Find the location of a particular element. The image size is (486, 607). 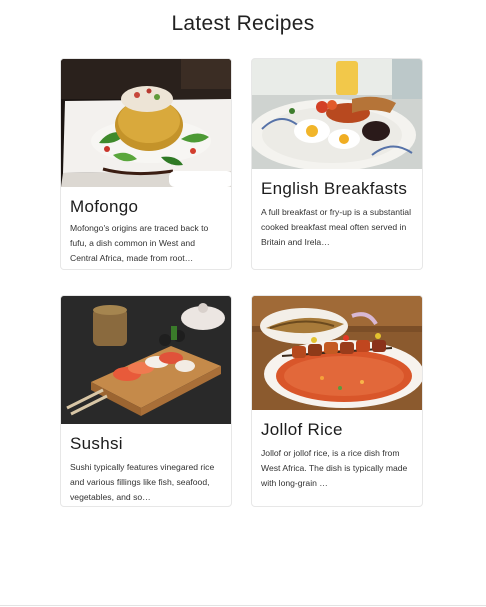

recipe-image-jollof-rice is located at coordinates (337, 353).